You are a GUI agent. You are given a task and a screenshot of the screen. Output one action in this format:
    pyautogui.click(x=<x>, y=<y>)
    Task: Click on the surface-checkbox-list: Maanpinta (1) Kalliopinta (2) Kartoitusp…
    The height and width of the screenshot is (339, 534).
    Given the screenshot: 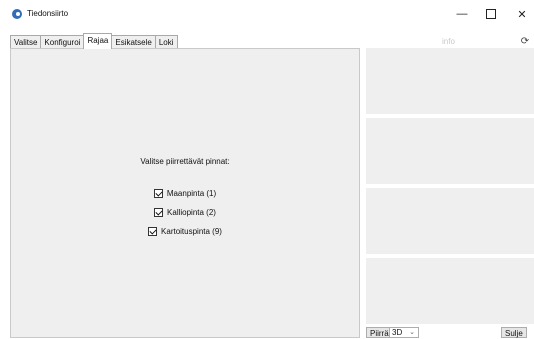 What is the action you would take?
    pyautogui.click(x=185, y=212)
    